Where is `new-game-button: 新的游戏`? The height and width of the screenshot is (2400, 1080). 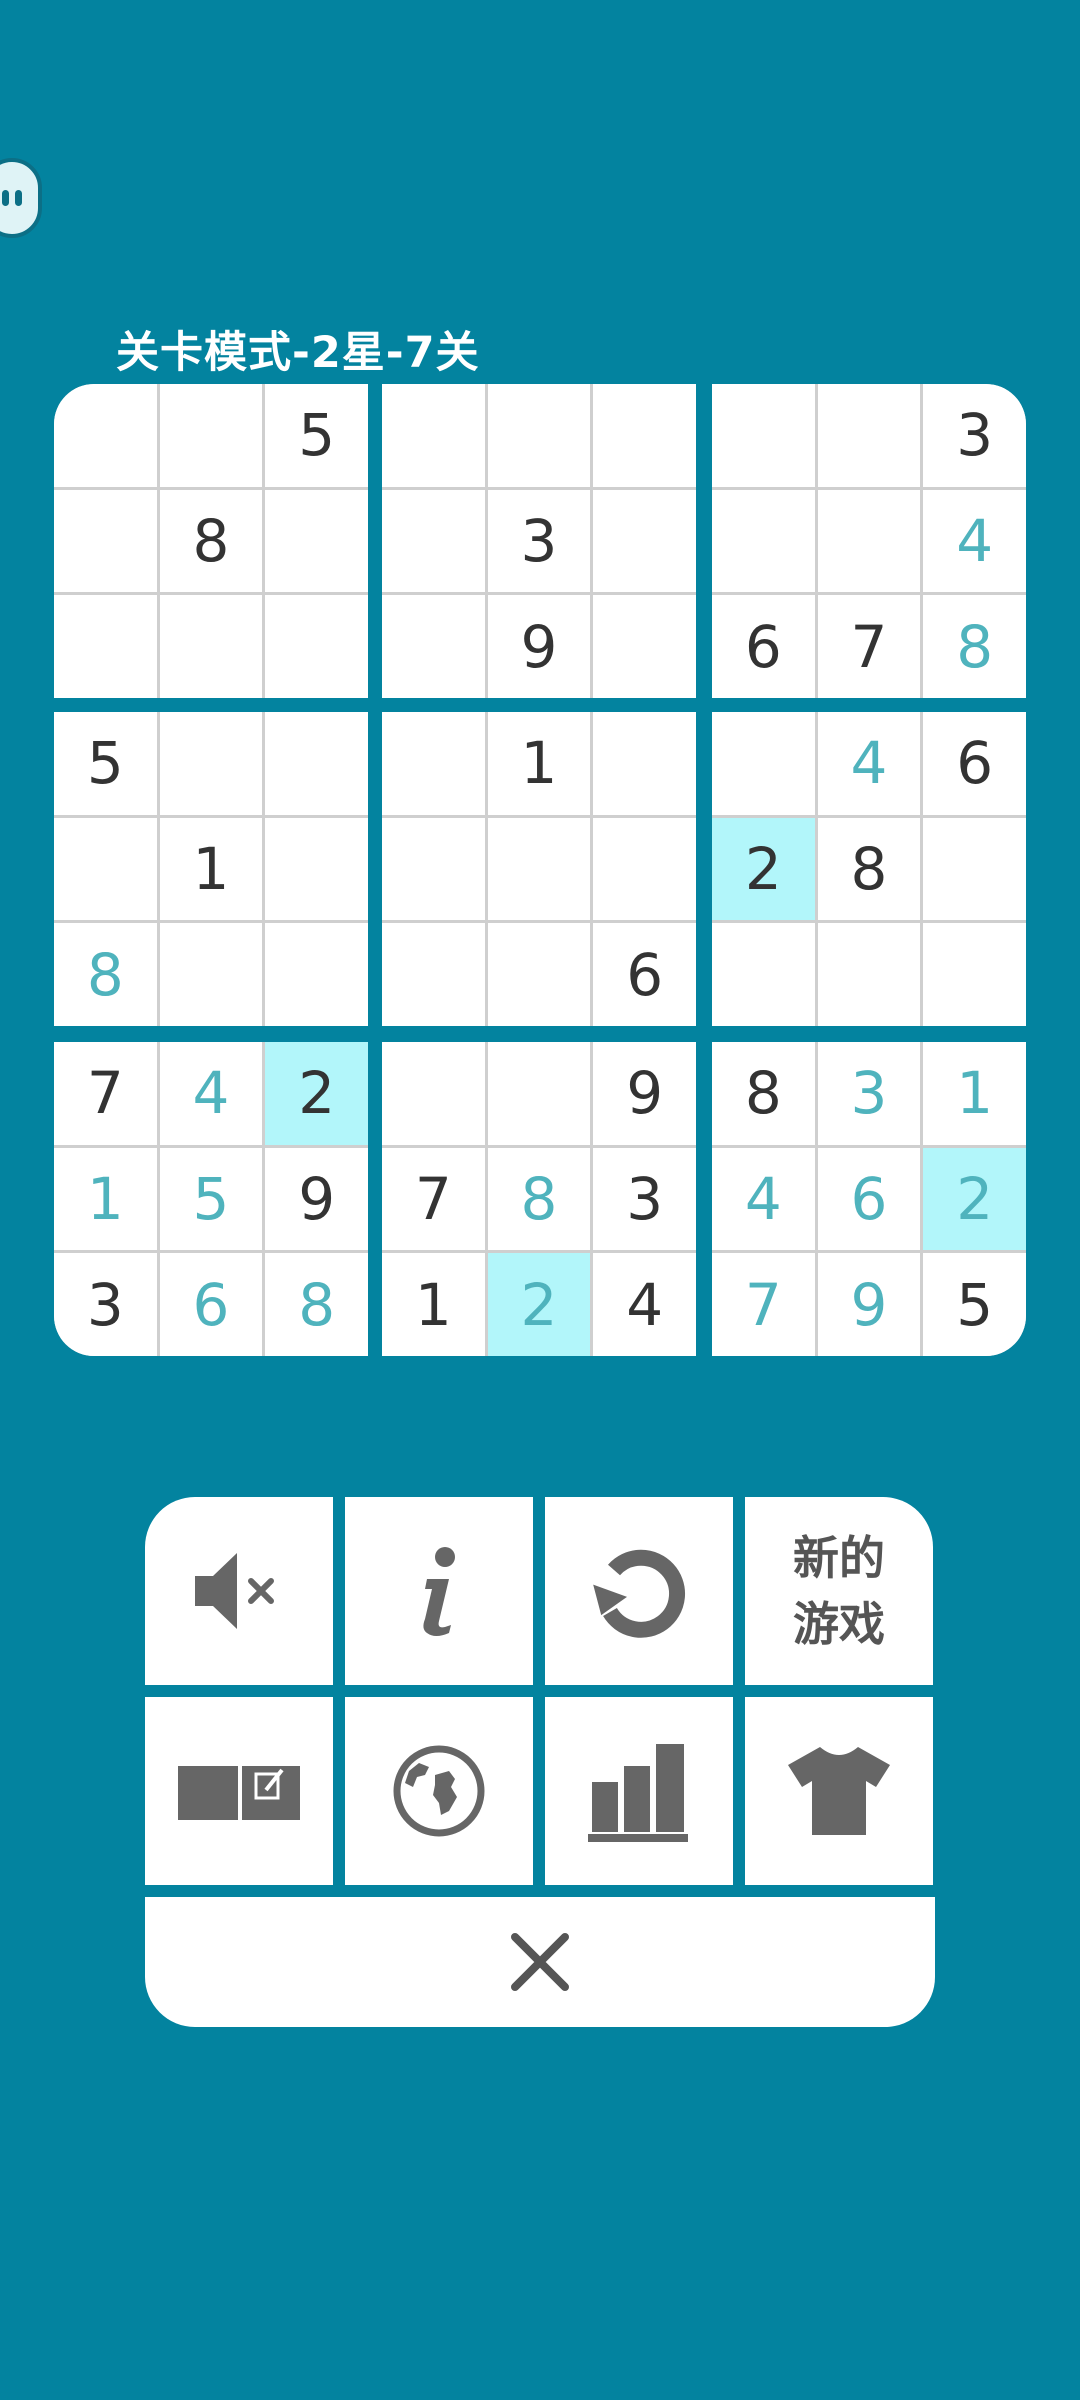 new-game-button: 新的游戏 is located at coordinates (839, 1591).